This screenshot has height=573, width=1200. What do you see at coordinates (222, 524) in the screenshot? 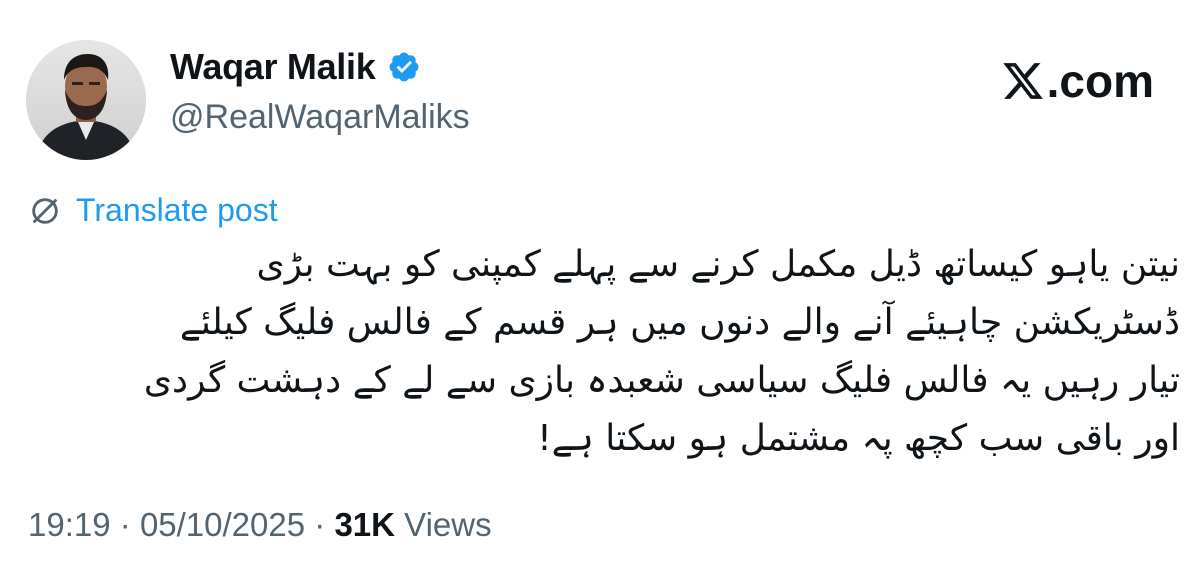
I see `tweet-date: 05/10/2025` at bounding box center [222, 524].